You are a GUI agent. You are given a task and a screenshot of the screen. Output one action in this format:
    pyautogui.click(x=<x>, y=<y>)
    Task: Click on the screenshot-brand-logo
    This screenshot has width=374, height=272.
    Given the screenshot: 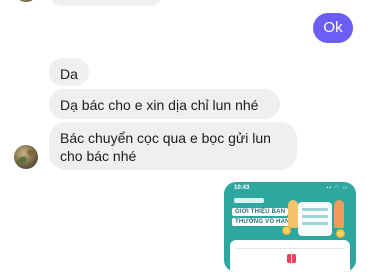 What is the action you would take?
    pyautogui.click(x=249, y=200)
    